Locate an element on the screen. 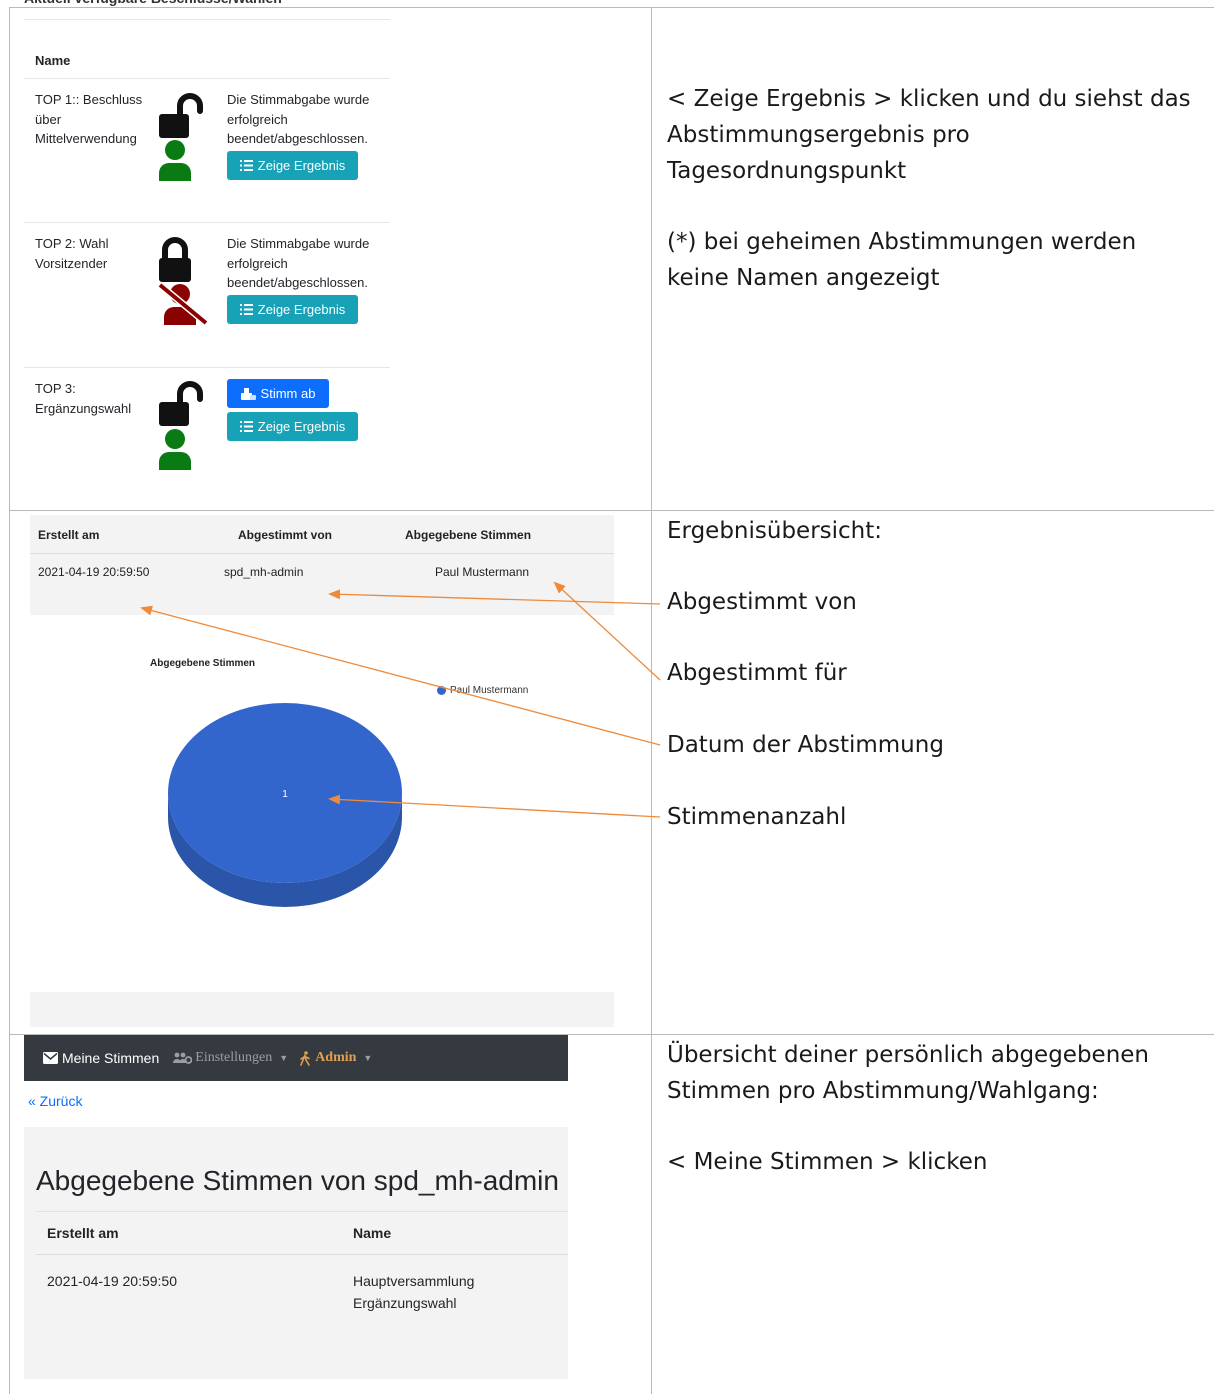 This screenshot has height=1394, width=1214. arrow-voted-for is located at coordinates (607, 631).